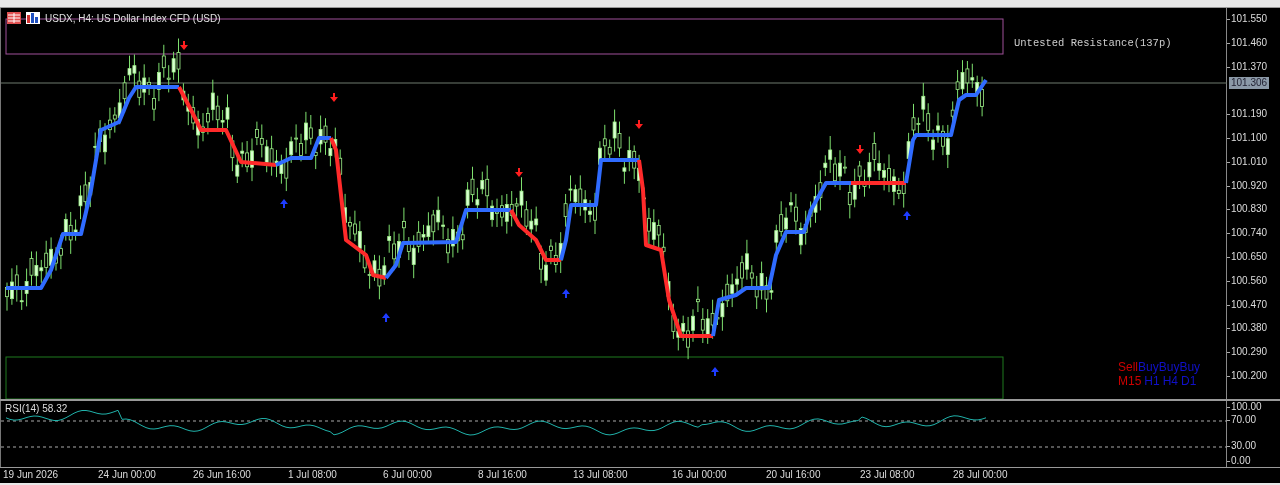 The image size is (1280, 485). I want to click on time-label: 19 Jun 2026, so click(31, 474).